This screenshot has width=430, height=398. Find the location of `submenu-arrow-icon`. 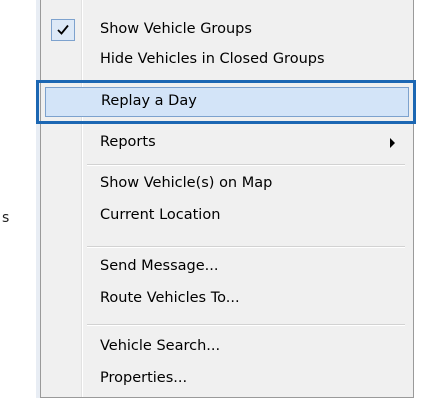

submenu-arrow-icon is located at coordinates (392, 143).